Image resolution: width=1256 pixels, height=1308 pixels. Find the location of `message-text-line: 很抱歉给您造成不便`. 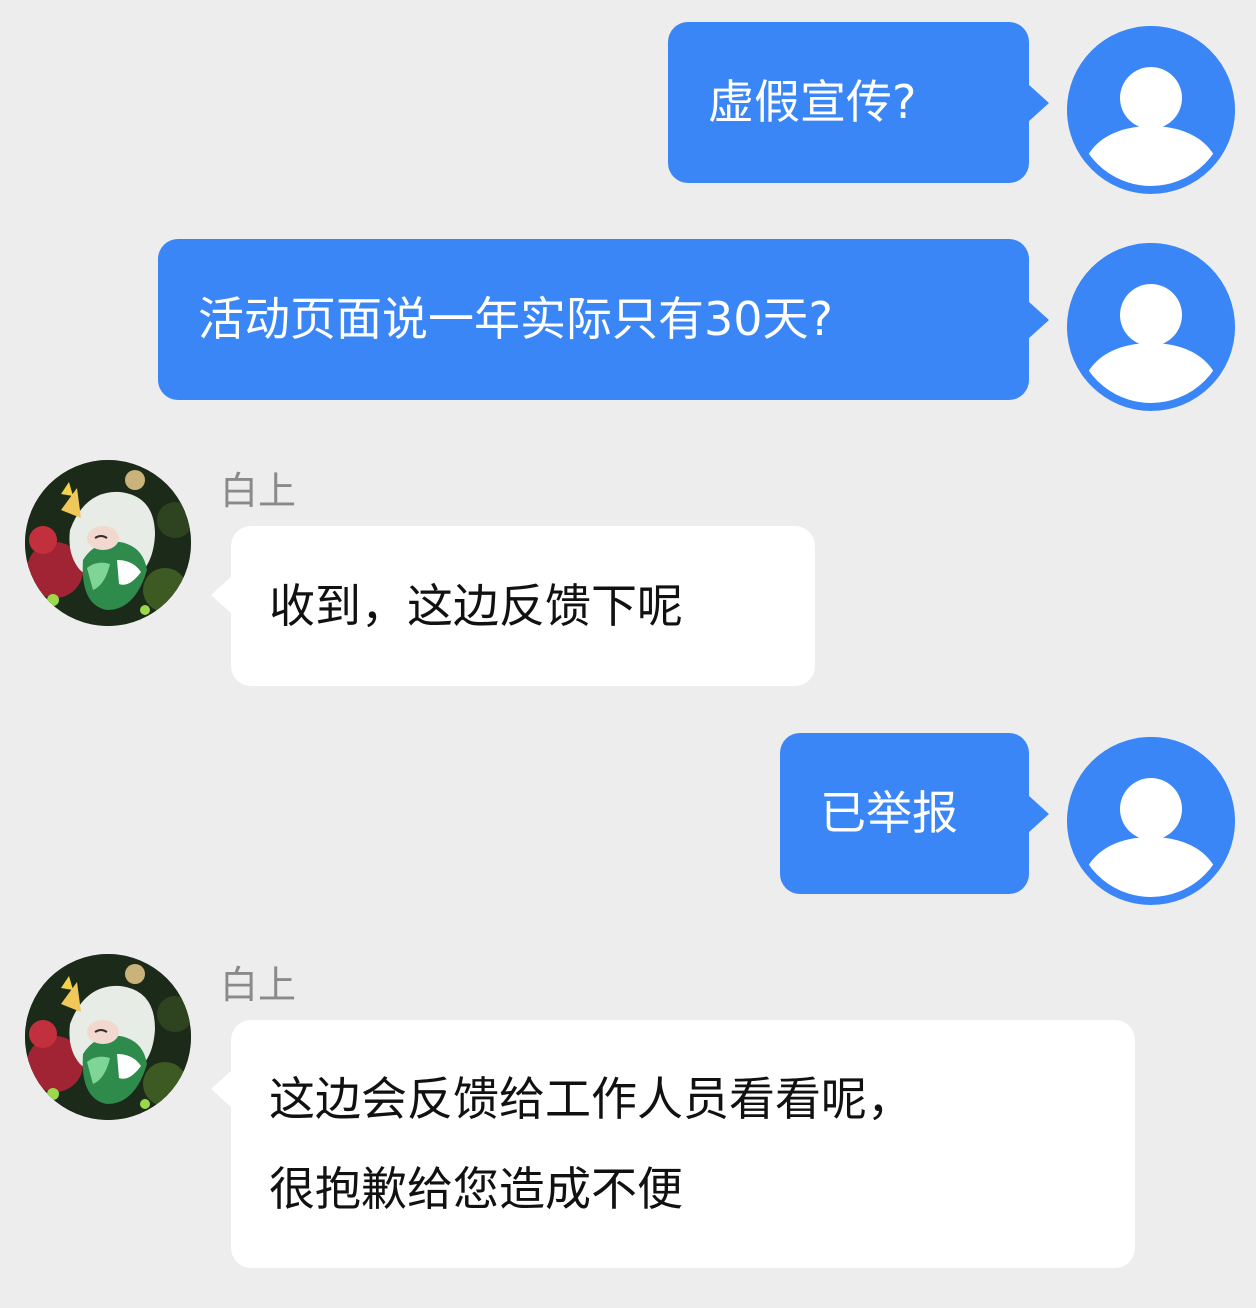

message-text-line: 很抱歉给您造成不便 is located at coordinates (476, 1189).